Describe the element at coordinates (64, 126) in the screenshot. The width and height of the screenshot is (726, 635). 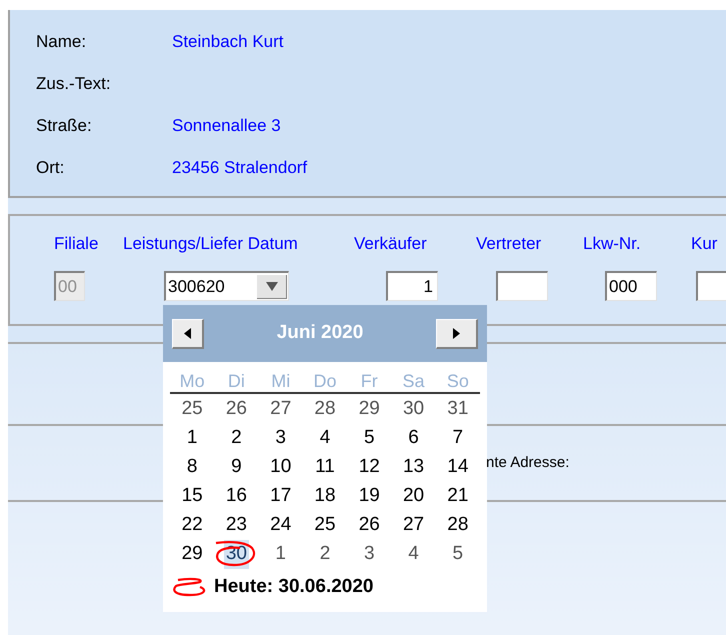
I see `field-label: Straße:` at that location.